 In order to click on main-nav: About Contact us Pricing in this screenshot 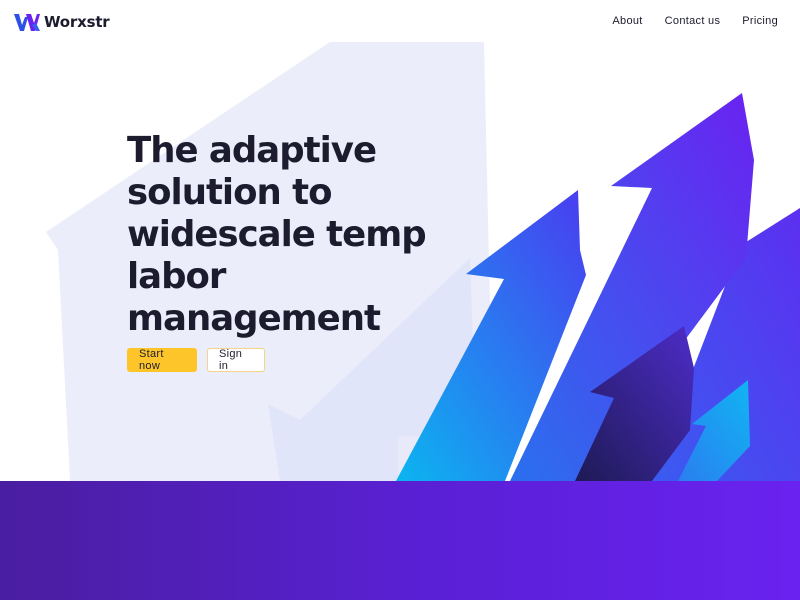, I will do `click(695, 21)`.